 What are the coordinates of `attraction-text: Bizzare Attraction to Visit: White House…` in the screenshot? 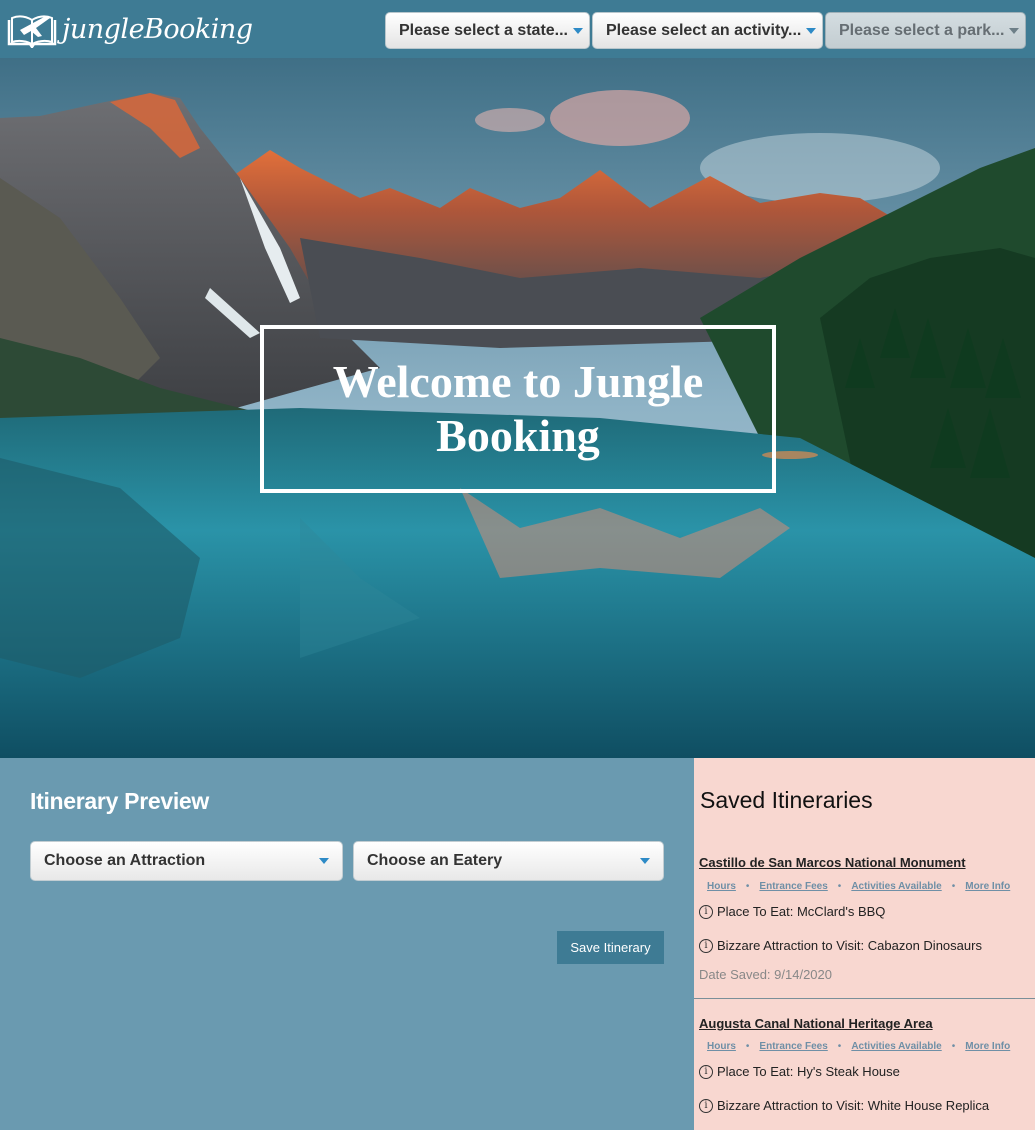 It's located at (853, 1105).